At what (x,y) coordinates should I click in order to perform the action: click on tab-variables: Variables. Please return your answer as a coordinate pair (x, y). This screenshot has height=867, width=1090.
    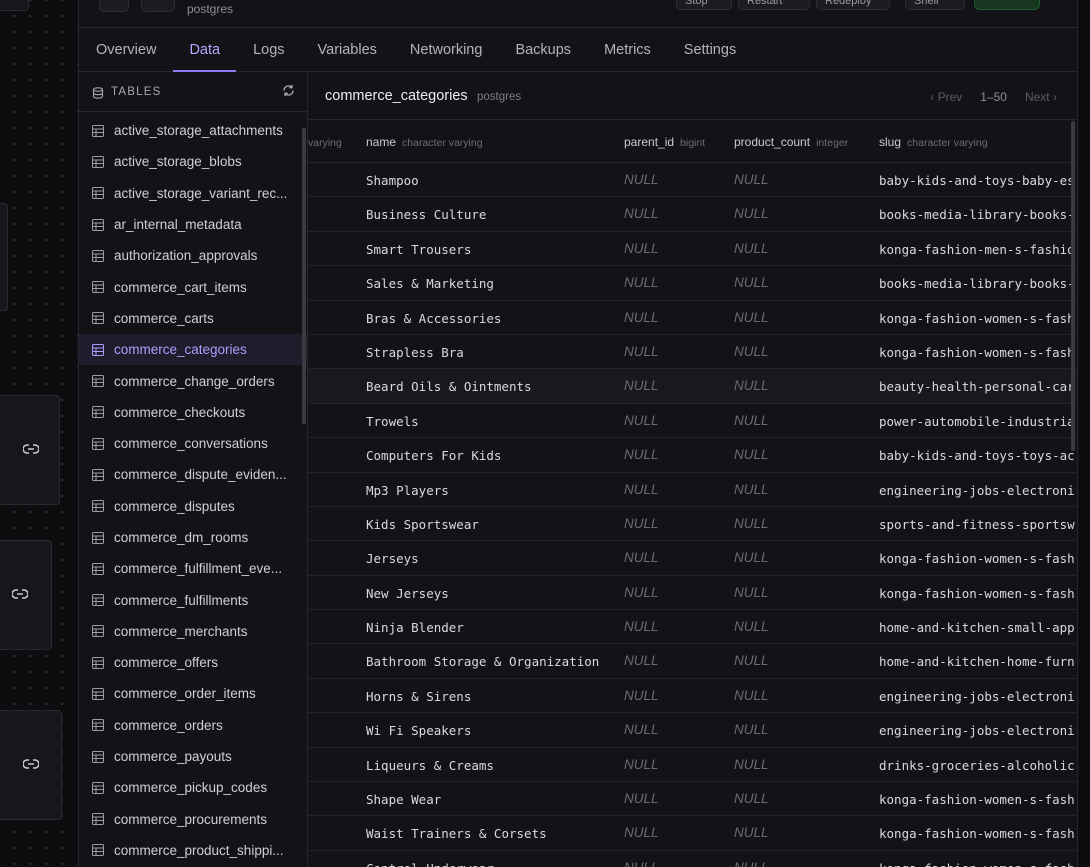
    Looking at the image, I should click on (347, 50).